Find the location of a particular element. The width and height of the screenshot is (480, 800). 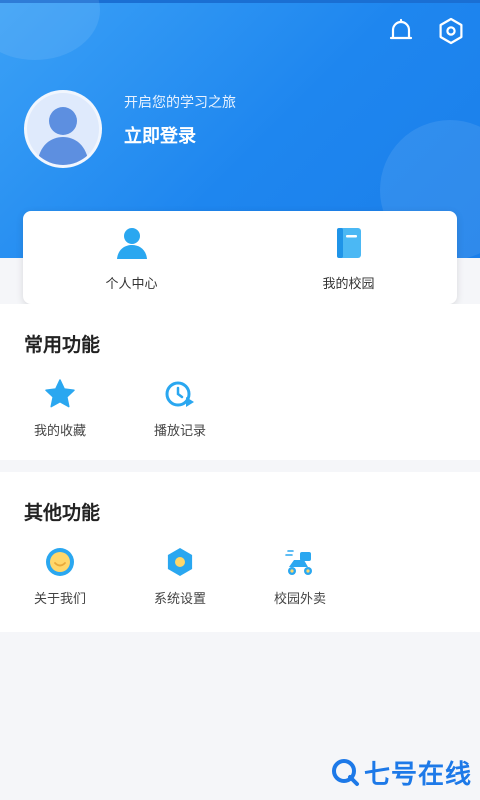

clock-play-icon is located at coordinates (179, 394).